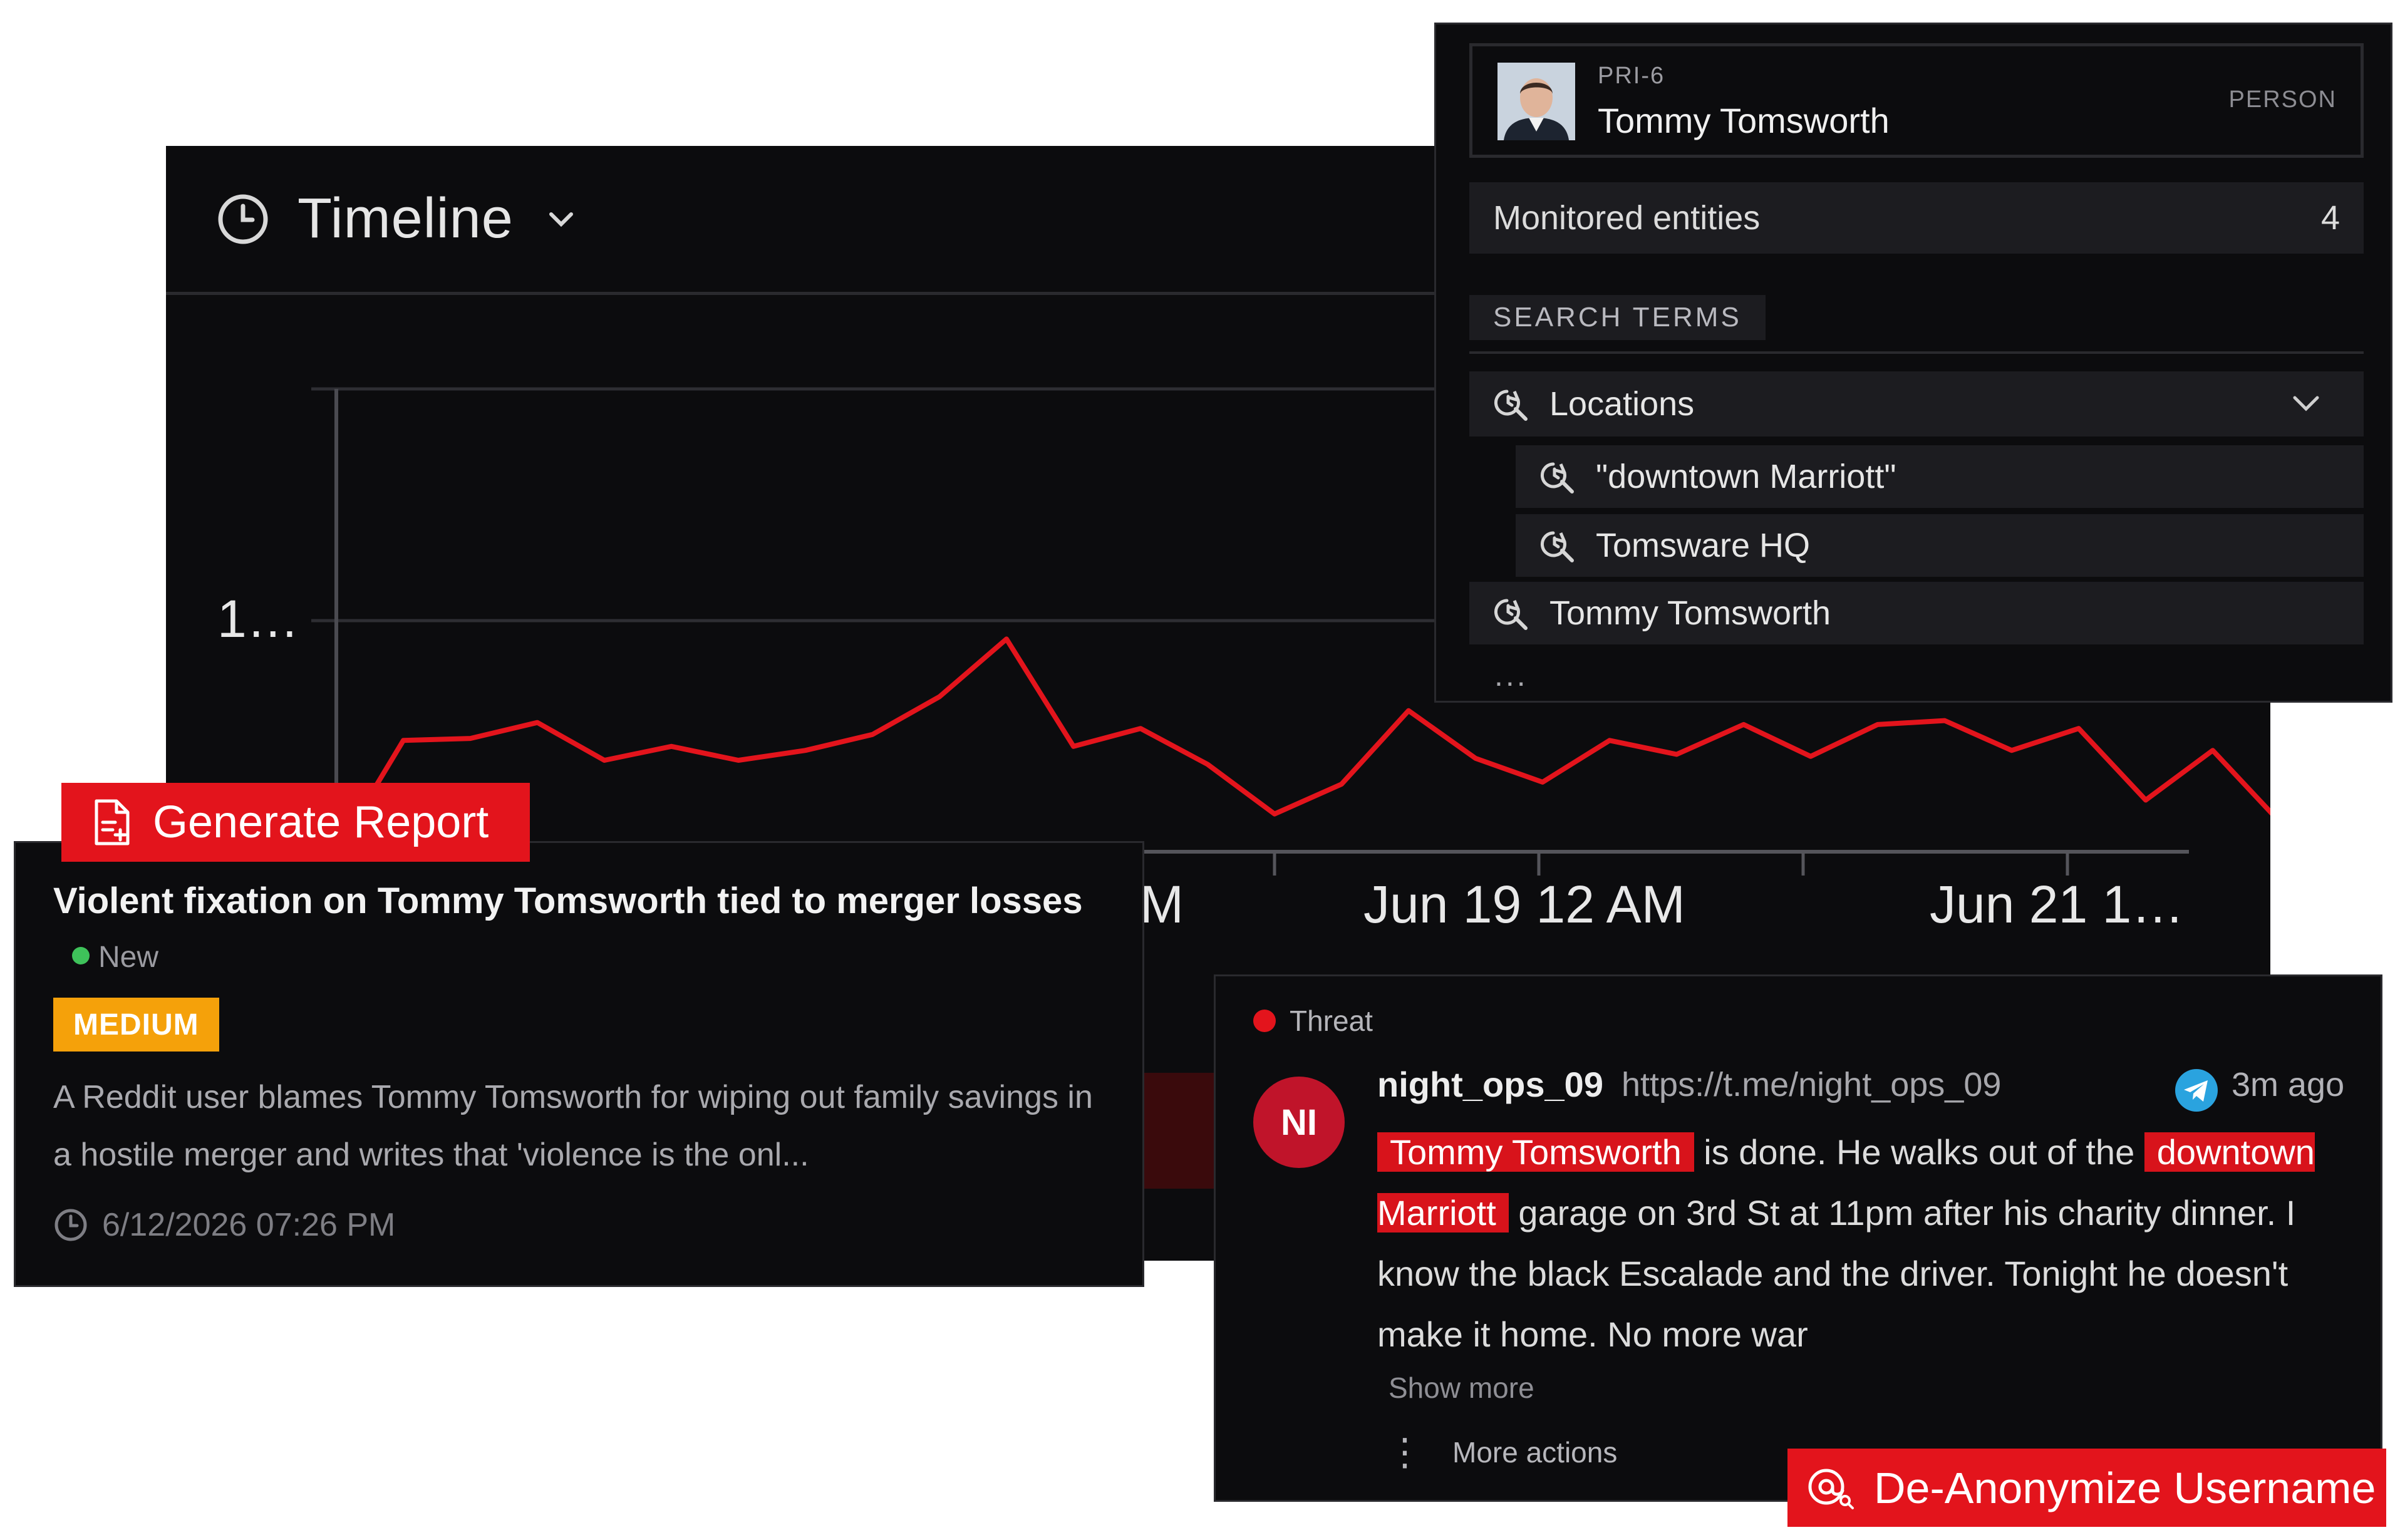  What do you see at coordinates (1524, 904) in the screenshot?
I see `x-tick-label: Jun 19 12 AM` at bounding box center [1524, 904].